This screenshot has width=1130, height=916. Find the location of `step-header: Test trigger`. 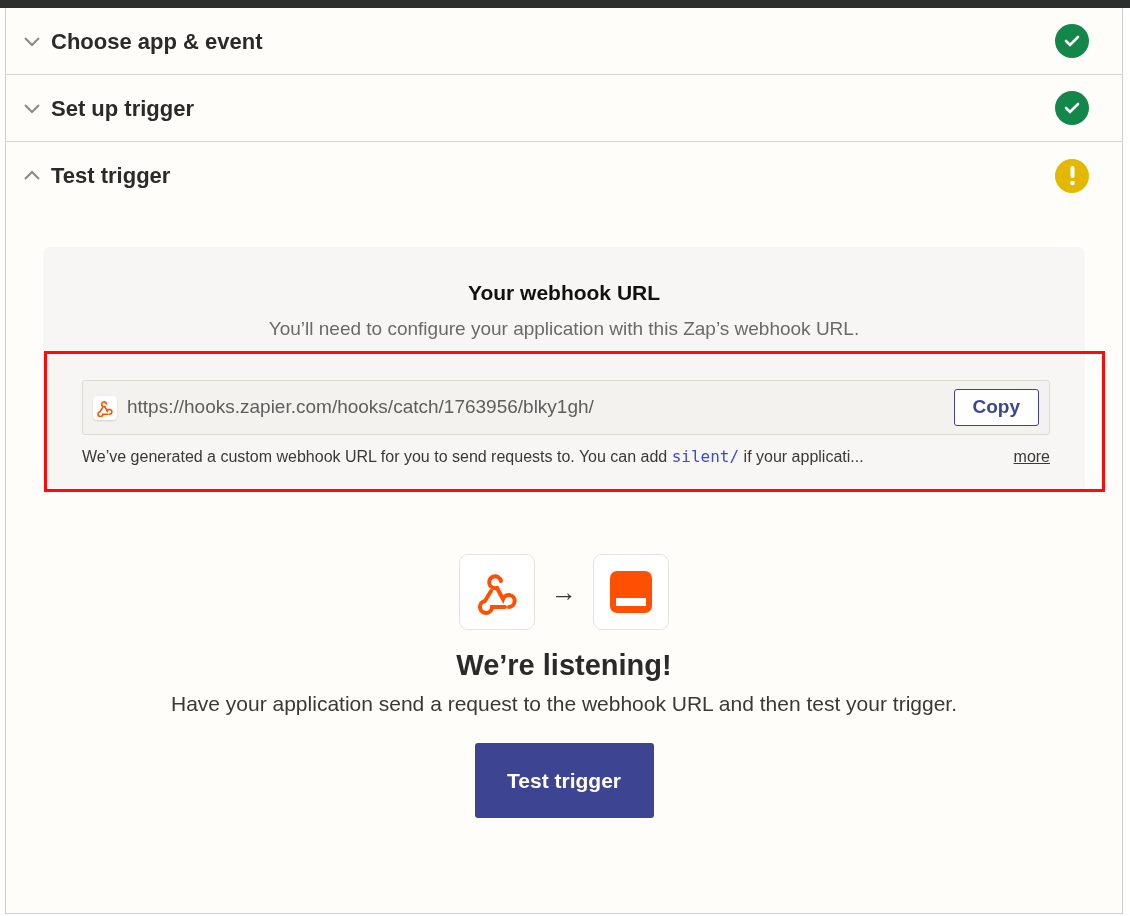

step-header: Test trigger is located at coordinates (564, 175).